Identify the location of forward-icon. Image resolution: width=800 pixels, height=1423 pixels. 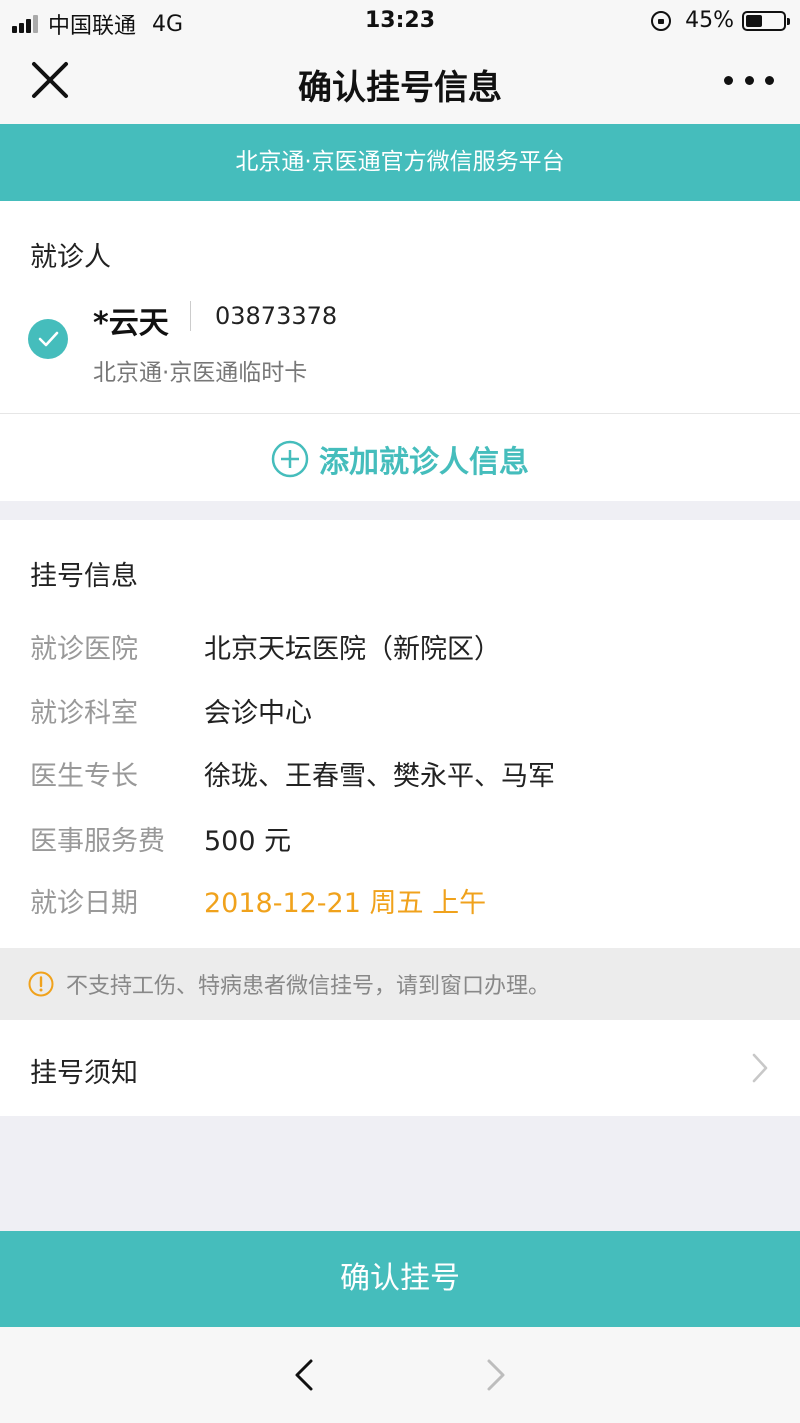
(496, 1375).